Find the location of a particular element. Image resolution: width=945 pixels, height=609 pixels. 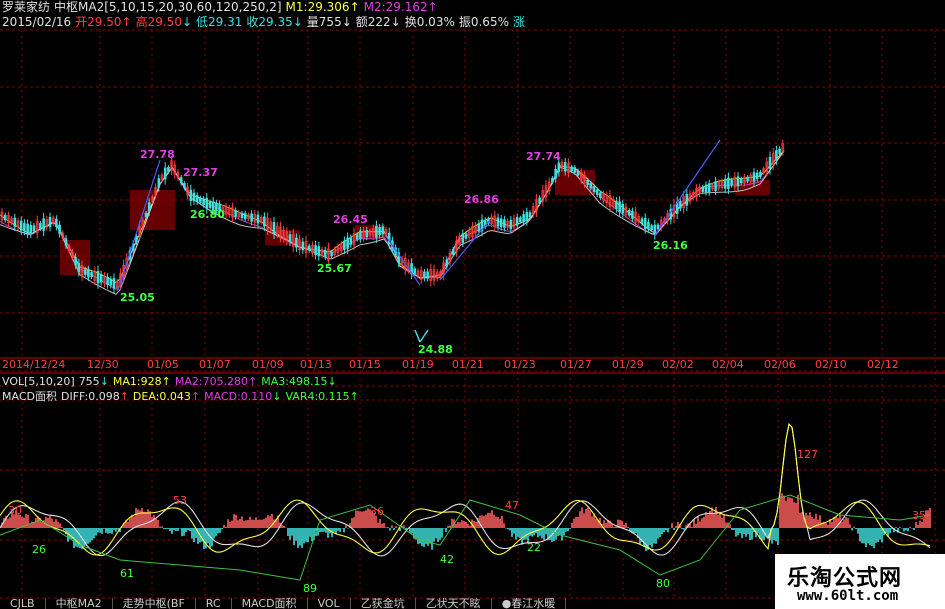

indicator-tab: 乙获金坑 is located at coordinates (383, 603).